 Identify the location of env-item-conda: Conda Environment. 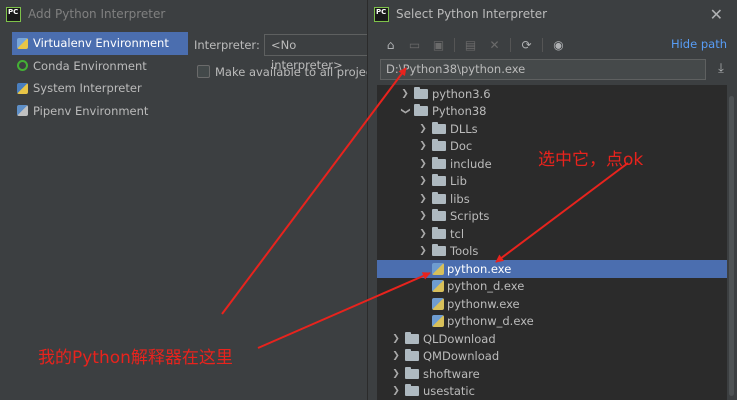
(100, 66).